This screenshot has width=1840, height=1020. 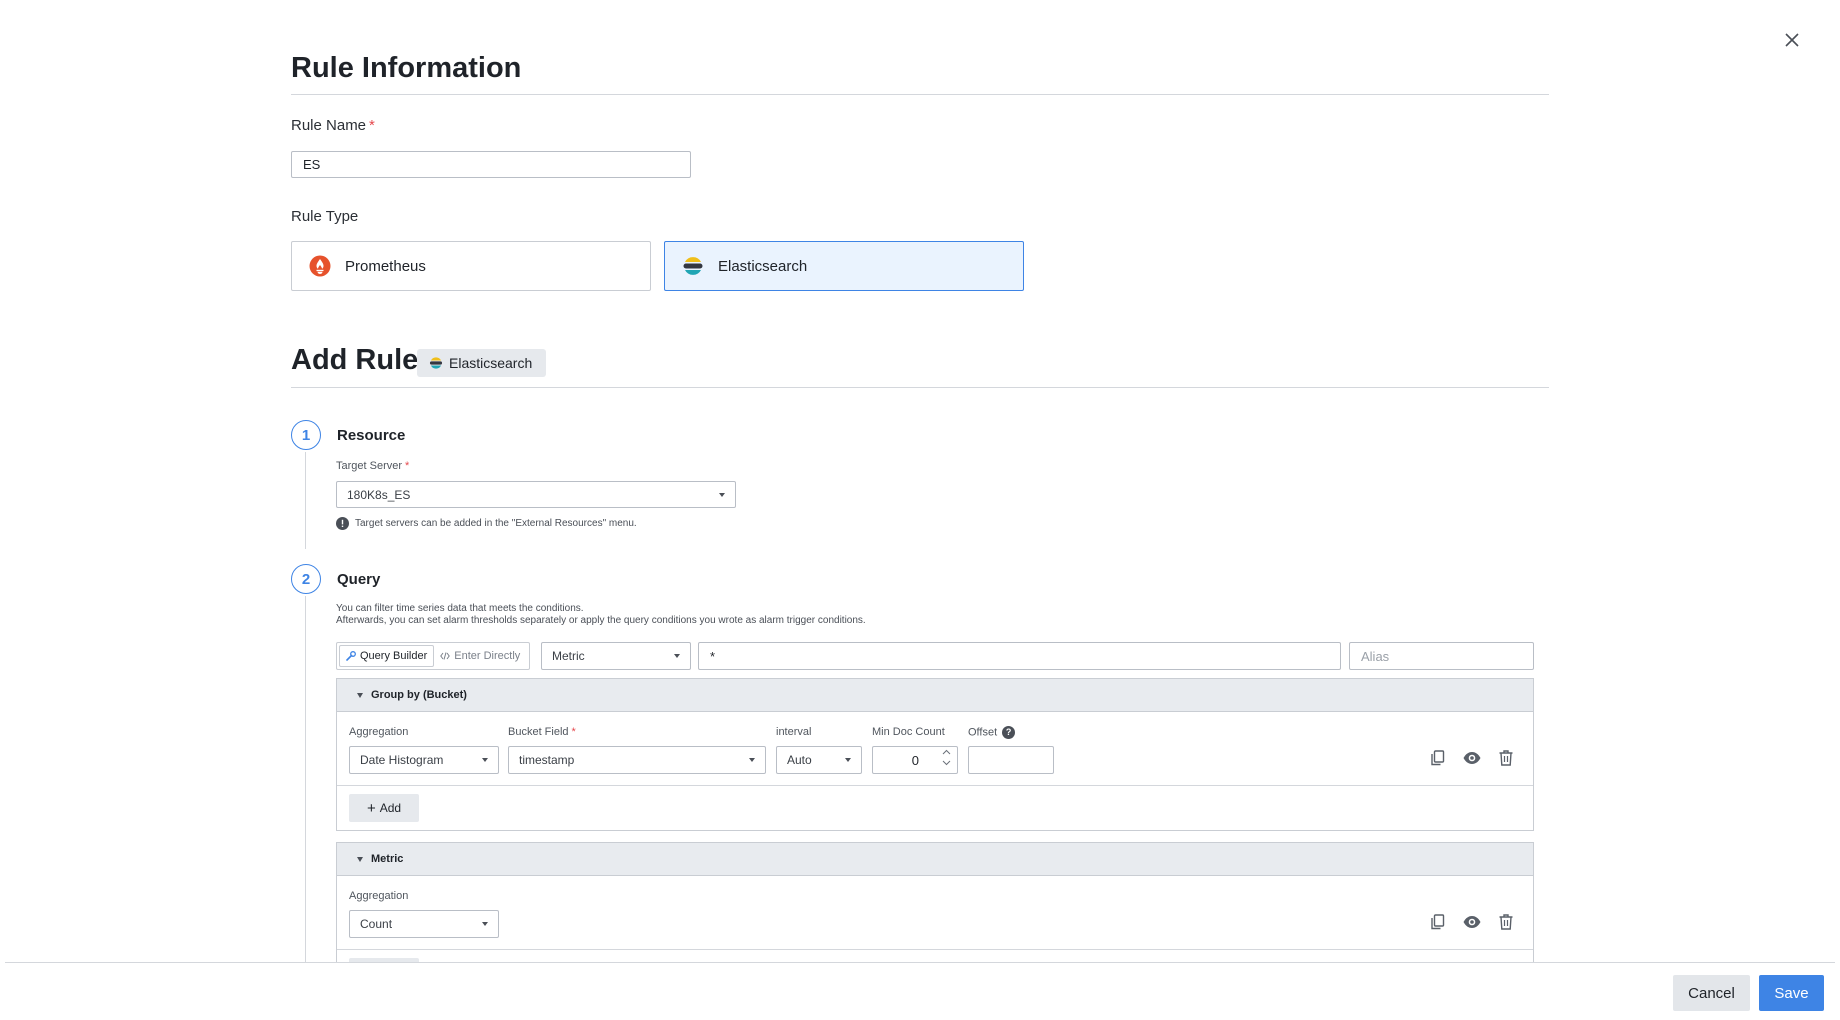 What do you see at coordinates (373, 466) in the screenshot?
I see `target-server-label: Target Server *` at bounding box center [373, 466].